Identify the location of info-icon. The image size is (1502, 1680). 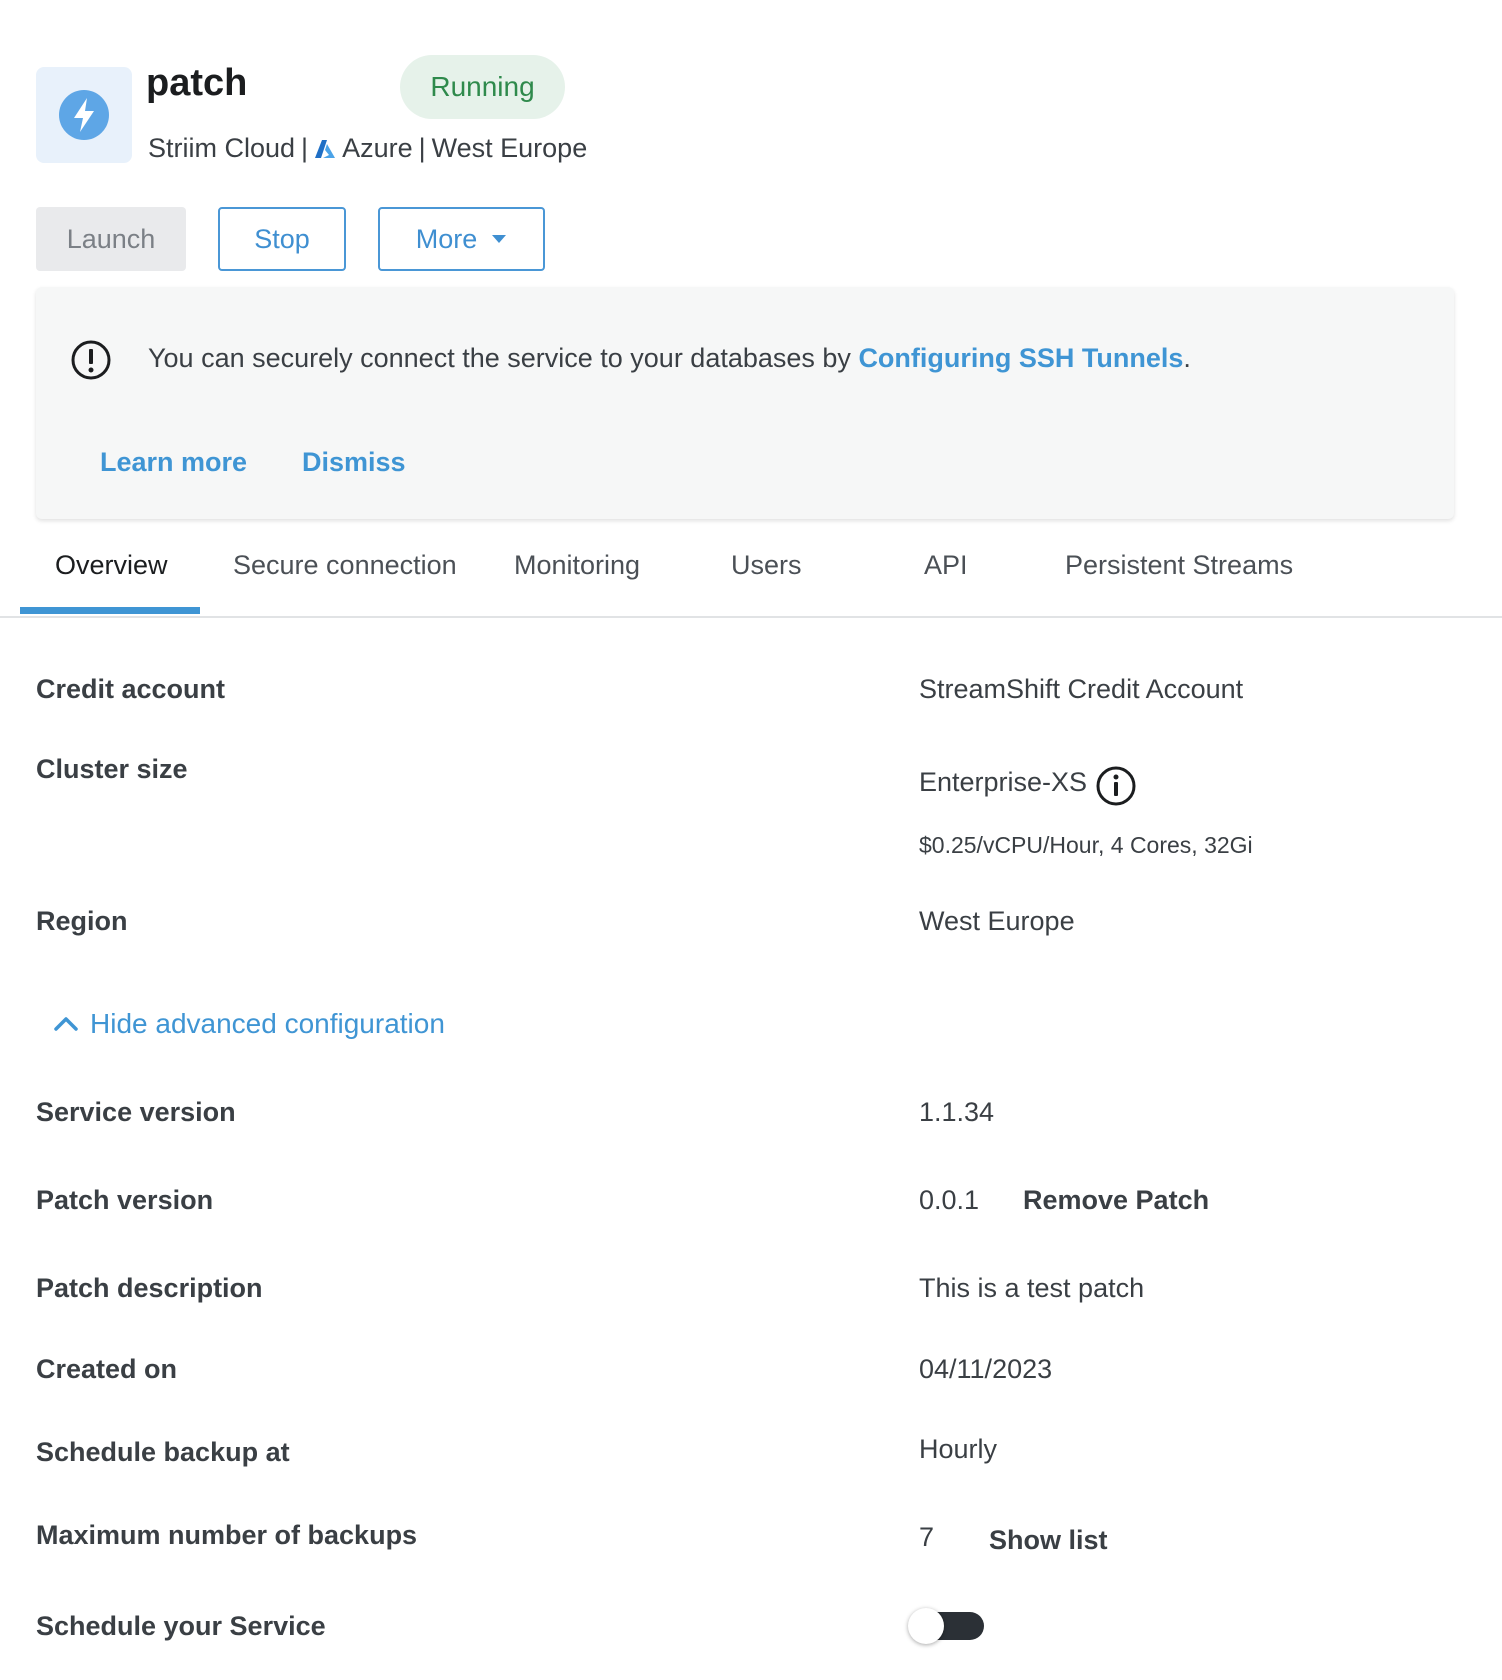
(1116, 786).